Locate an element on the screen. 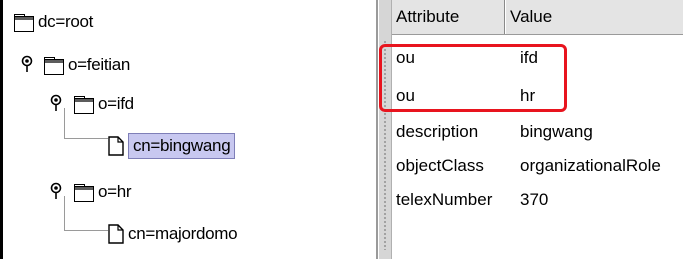  highlight-box is located at coordinates (473, 78).